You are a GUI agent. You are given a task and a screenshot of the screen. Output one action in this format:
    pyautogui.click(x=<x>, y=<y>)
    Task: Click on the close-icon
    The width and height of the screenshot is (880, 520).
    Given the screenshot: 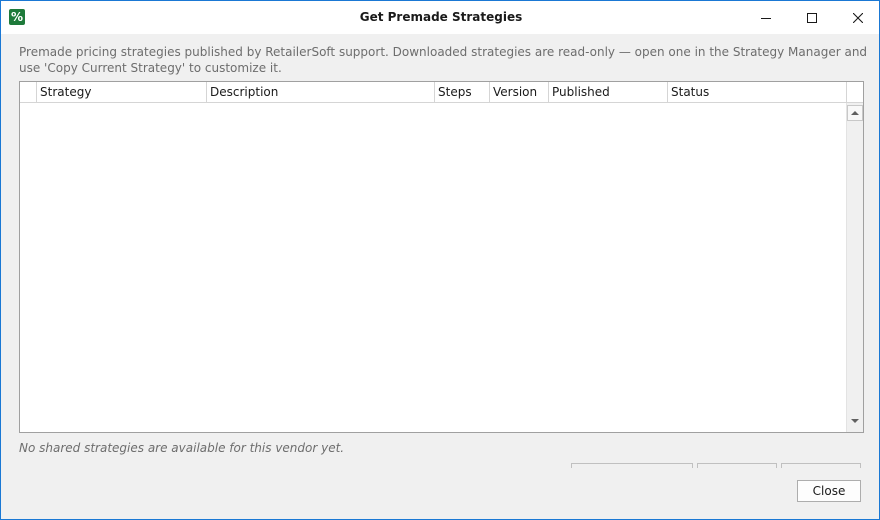 What is the action you would take?
    pyautogui.click(x=858, y=17)
    